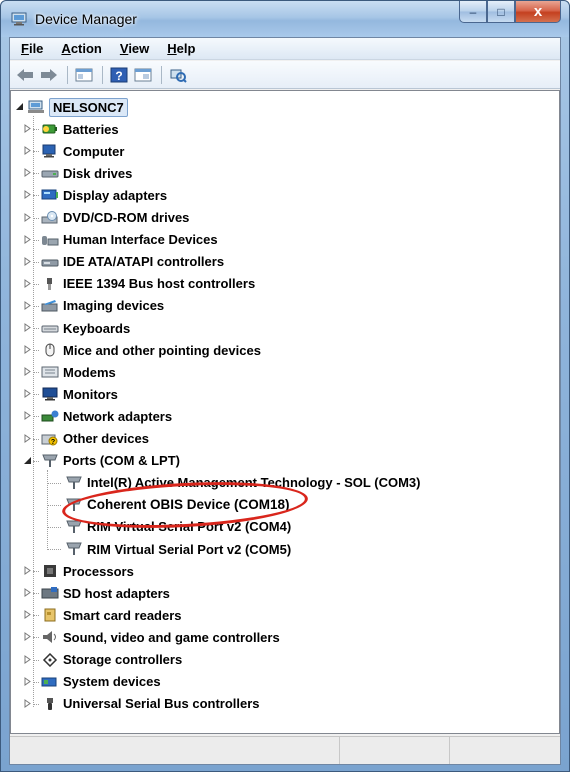 The height and width of the screenshot is (772, 570). I want to click on menu-file: File, so click(32, 48).